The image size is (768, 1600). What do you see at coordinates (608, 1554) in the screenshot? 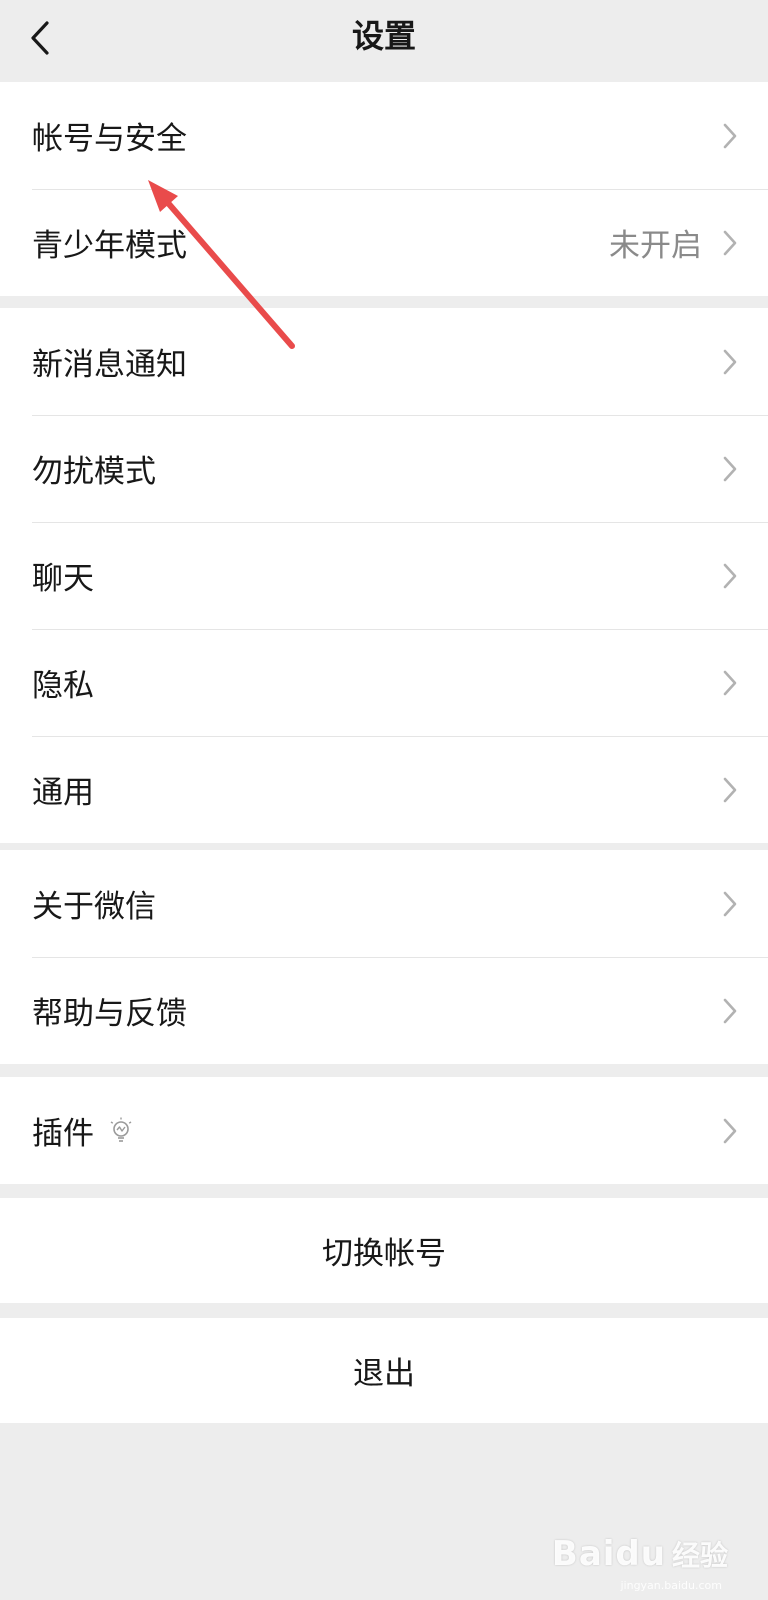
I see `watermark-brand: Baidu` at bounding box center [608, 1554].